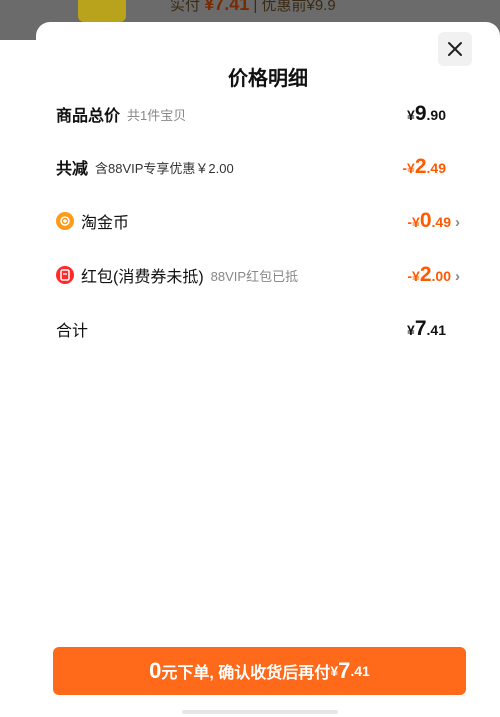  I want to click on background-price-text: 实付 ¥7.41 | 优惠前¥9.9, so click(253, 7).